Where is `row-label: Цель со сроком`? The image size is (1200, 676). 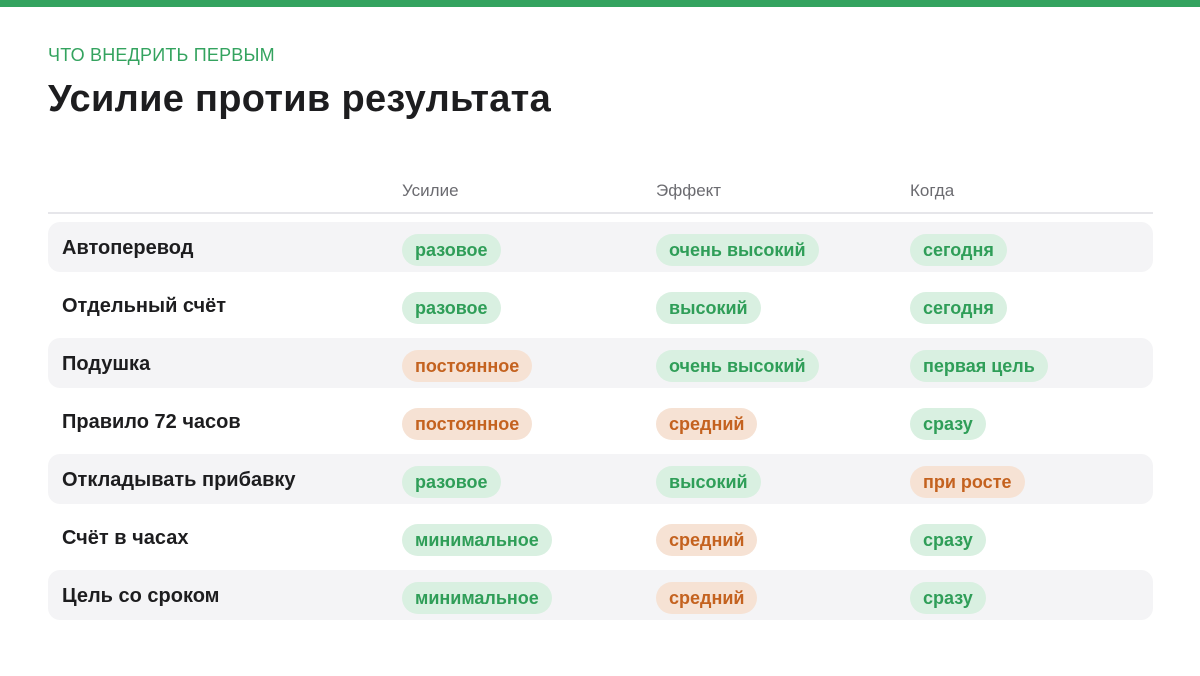 row-label: Цель со сроком is located at coordinates (141, 596).